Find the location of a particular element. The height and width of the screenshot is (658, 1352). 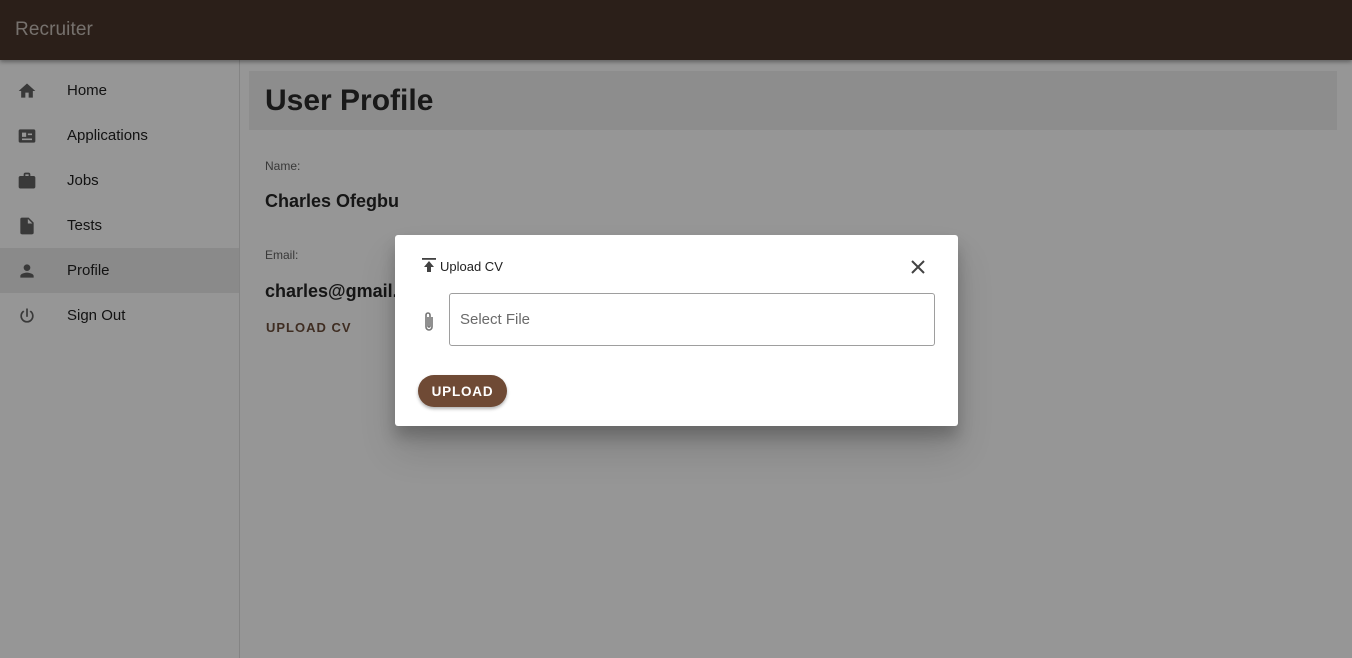

select-file-input is located at coordinates (692, 319).